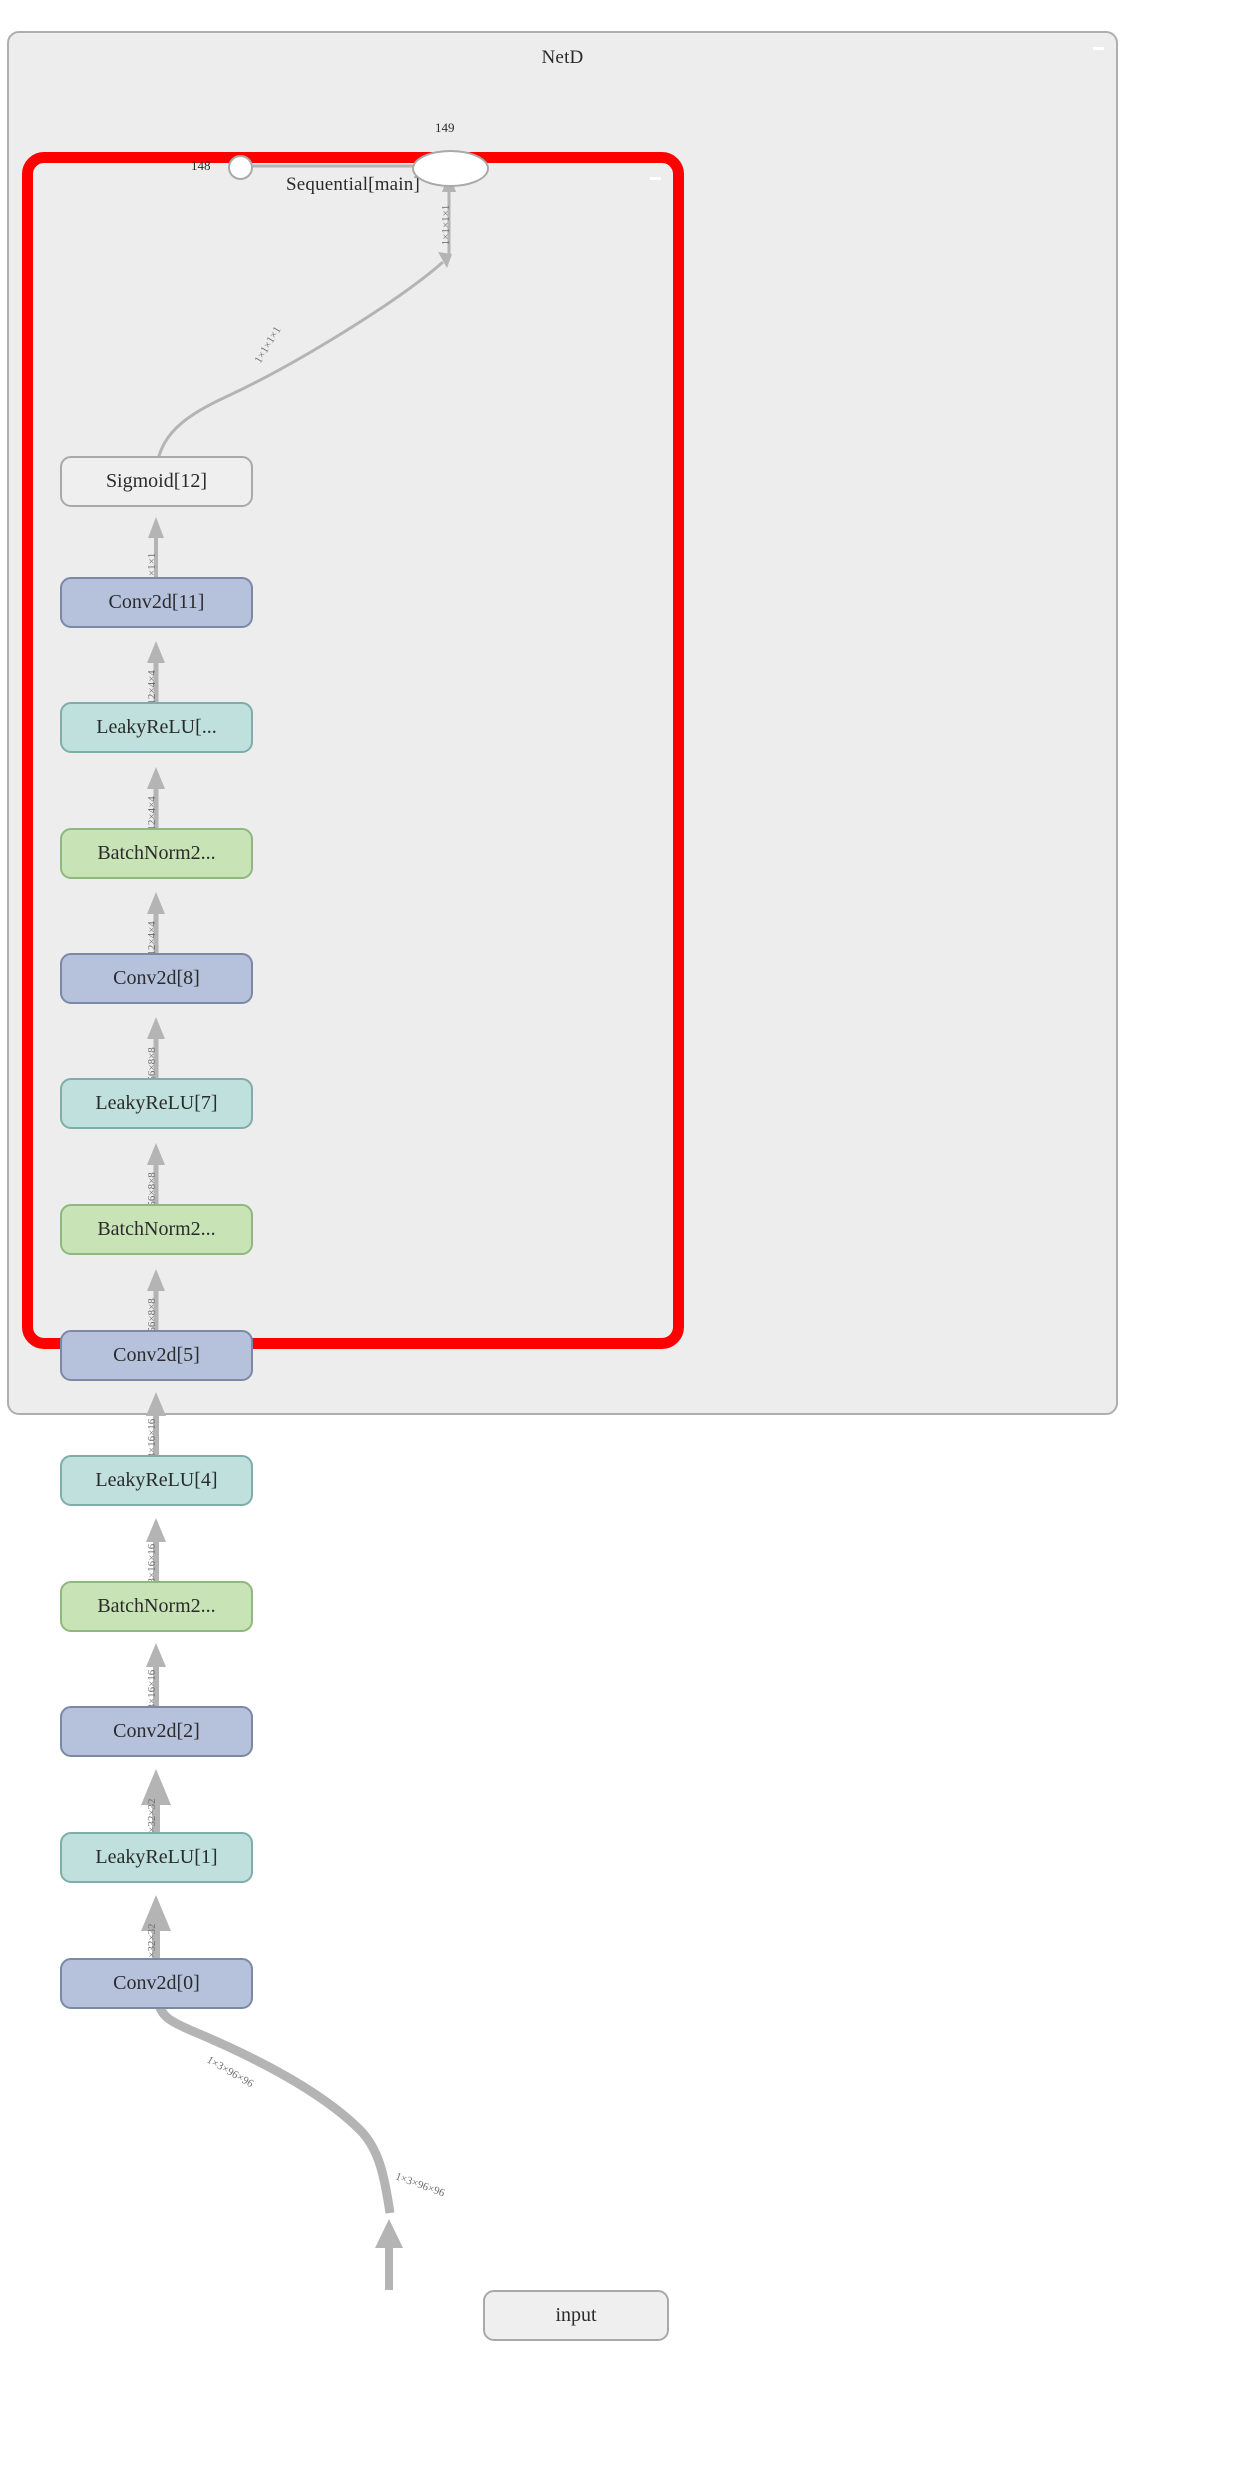 Image resolution: width=1260 pixels, height=2467 pixels. I want to click on node-label: LeakyReLU[4], so click(156, 1480).